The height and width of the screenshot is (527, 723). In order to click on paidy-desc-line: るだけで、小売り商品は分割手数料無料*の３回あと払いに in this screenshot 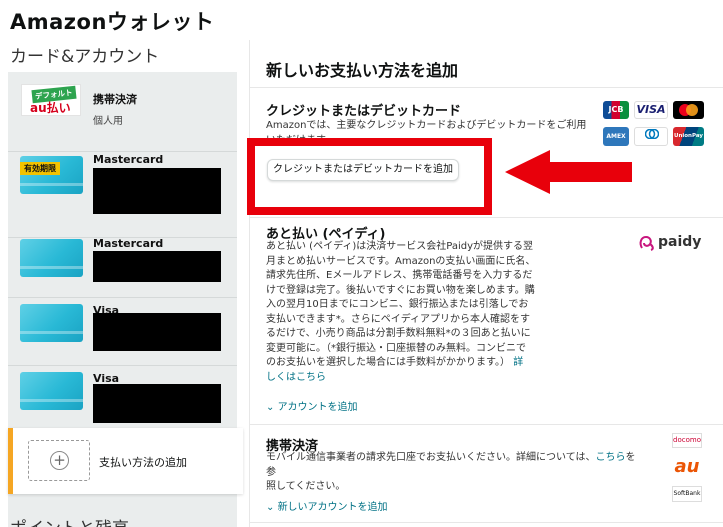, I will do `click(398, 333)`.